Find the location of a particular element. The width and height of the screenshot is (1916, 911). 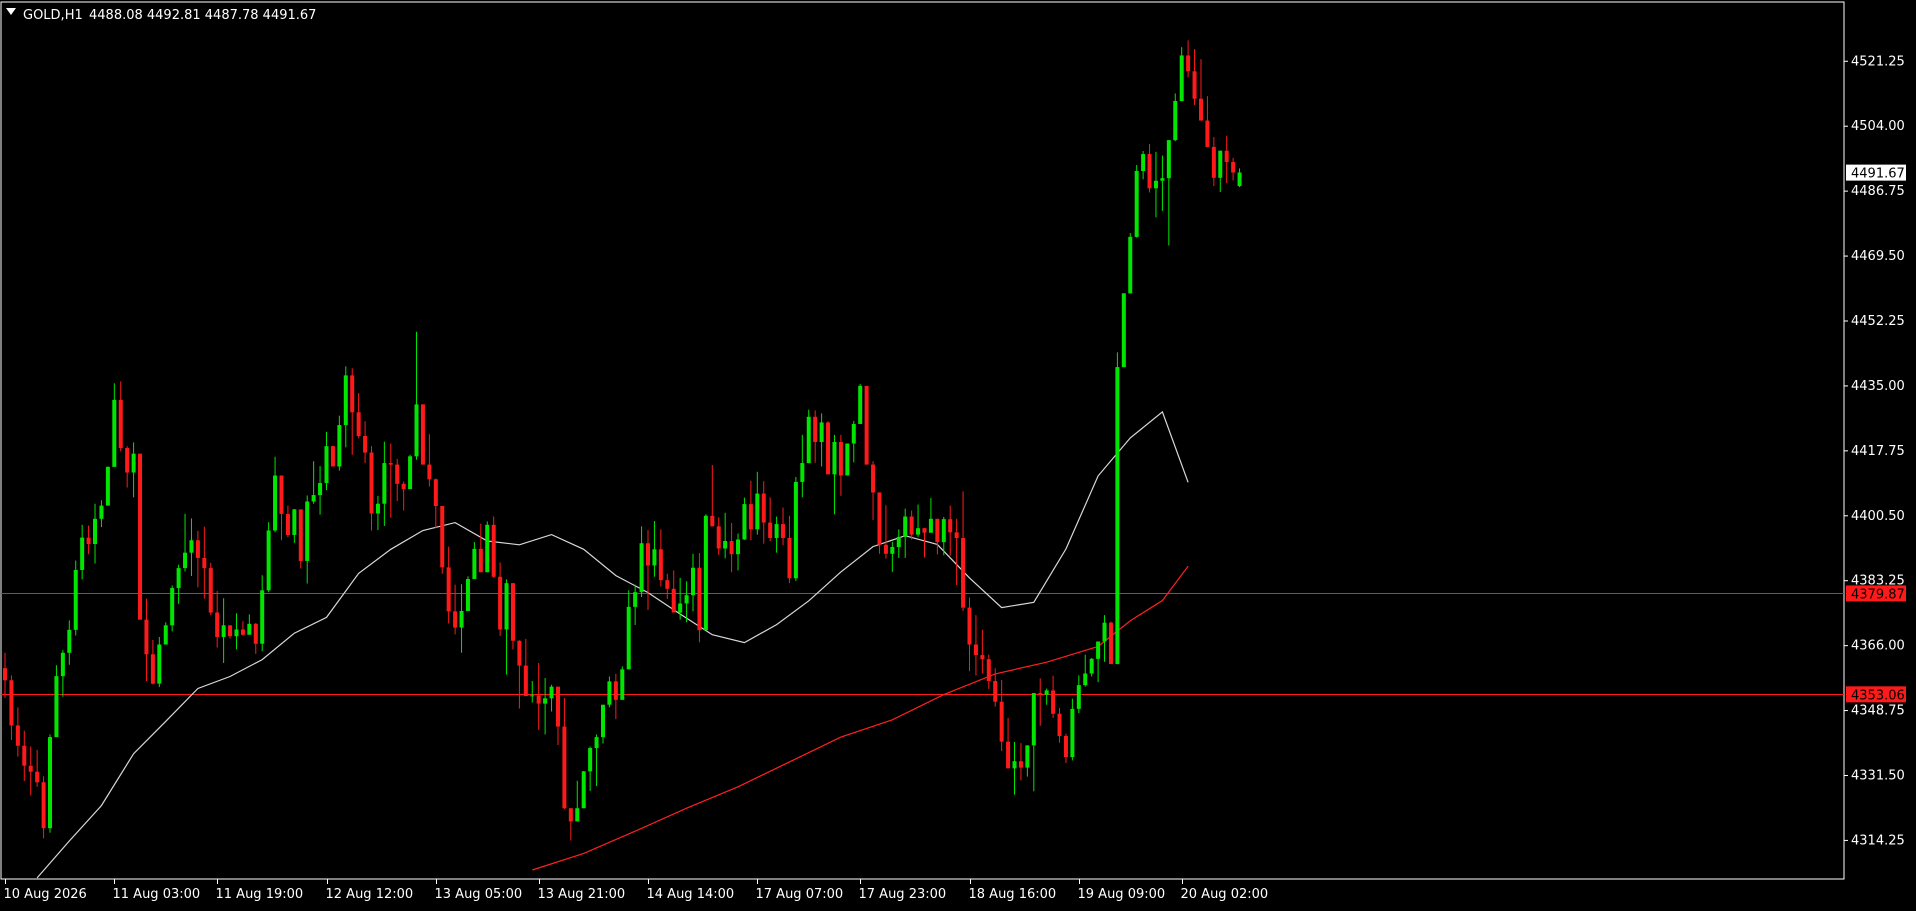

time-tick-label: 18 Aug 16:00 is located at coordinates (1013, 894).